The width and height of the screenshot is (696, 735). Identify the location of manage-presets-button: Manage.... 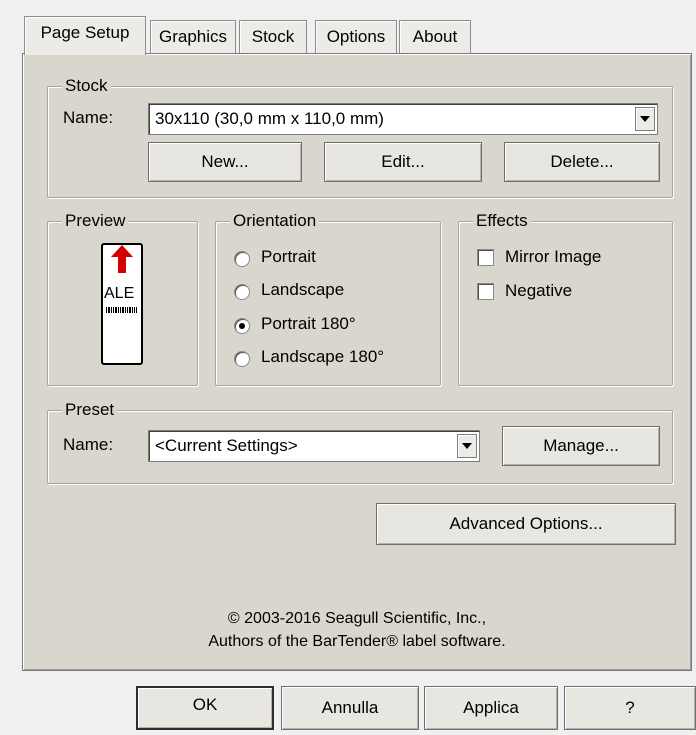
(581, 446).